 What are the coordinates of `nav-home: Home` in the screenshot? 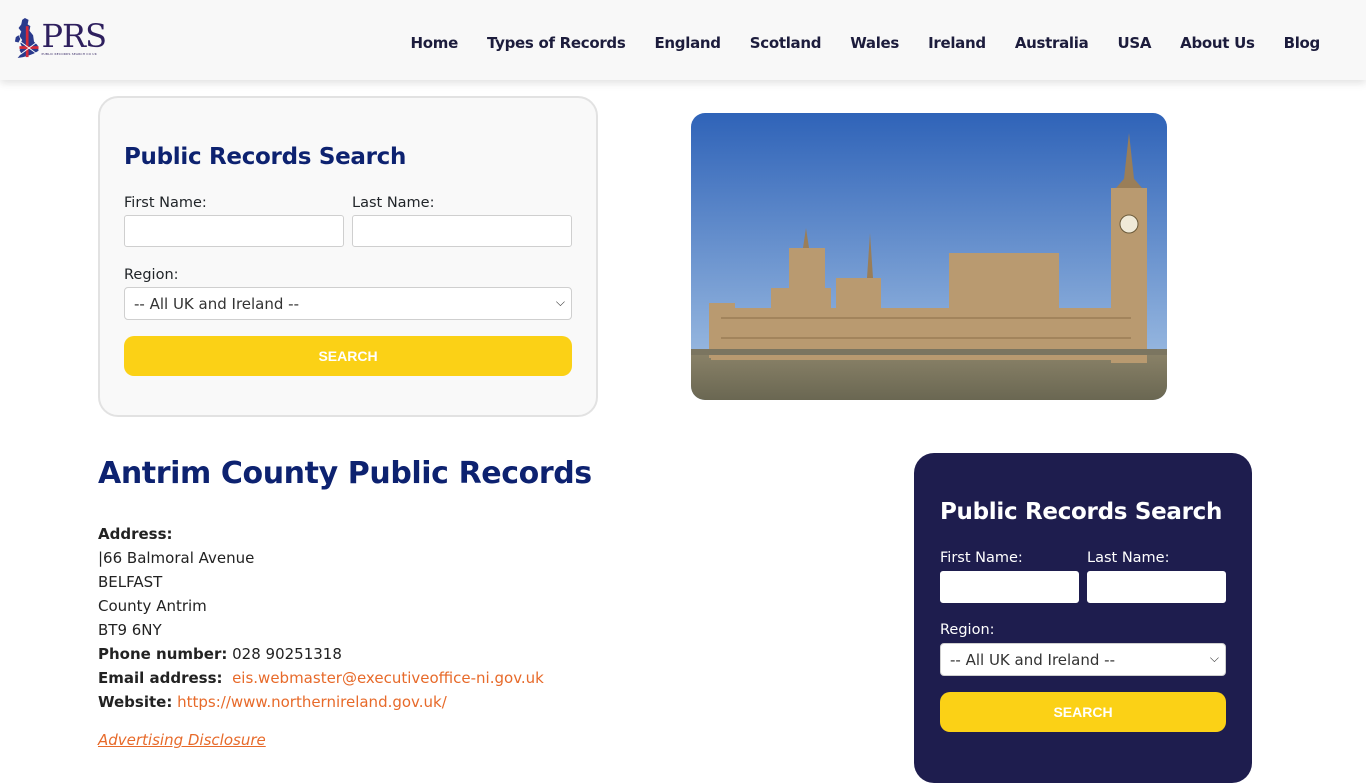 It's located at (434, 43).